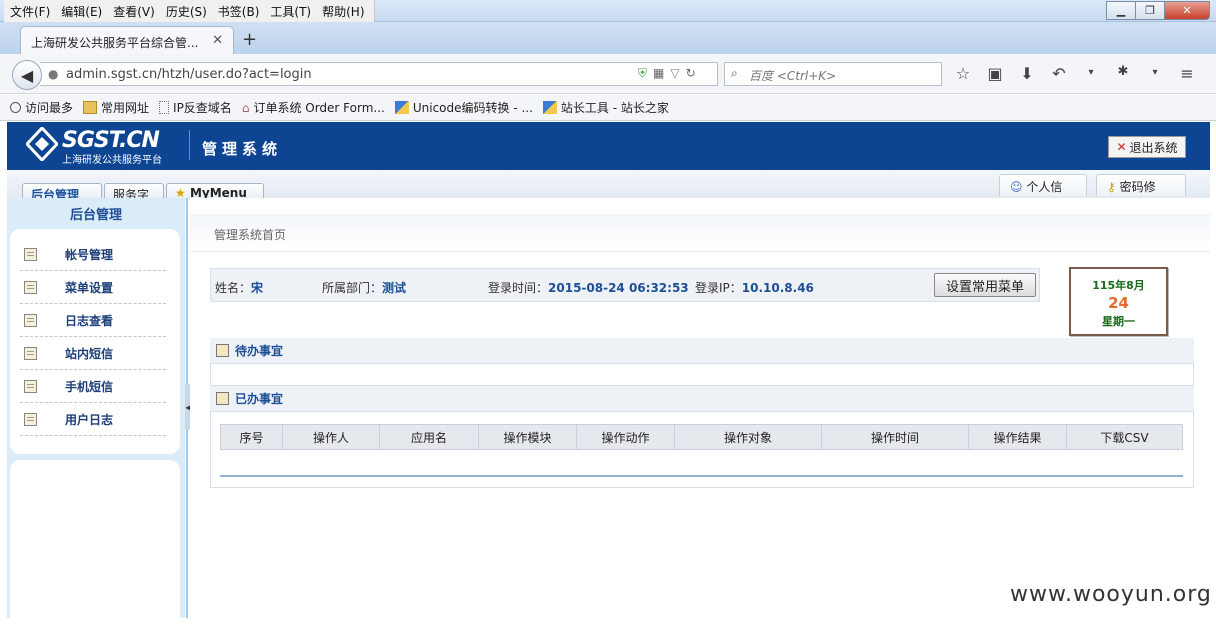 This screenshot has height=624, width=1216. What do you see at coordinates (677, 73) in the screenshot?
I see `dropdown-icon: ▽` at bounding box center [677, 73].